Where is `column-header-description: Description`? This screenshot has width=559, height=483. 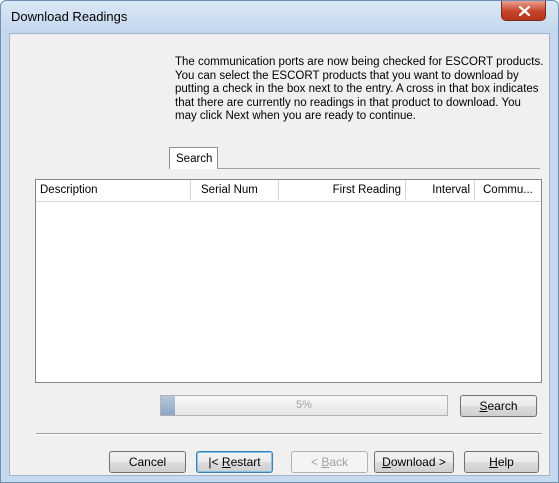
column-header-description: Description is located at coordinates (113, 190).